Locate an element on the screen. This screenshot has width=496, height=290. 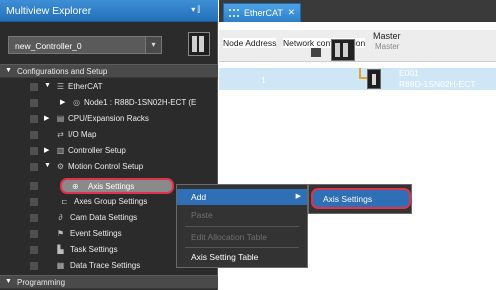
tree-label: Controller Setup is located at coordinates (97, 150).